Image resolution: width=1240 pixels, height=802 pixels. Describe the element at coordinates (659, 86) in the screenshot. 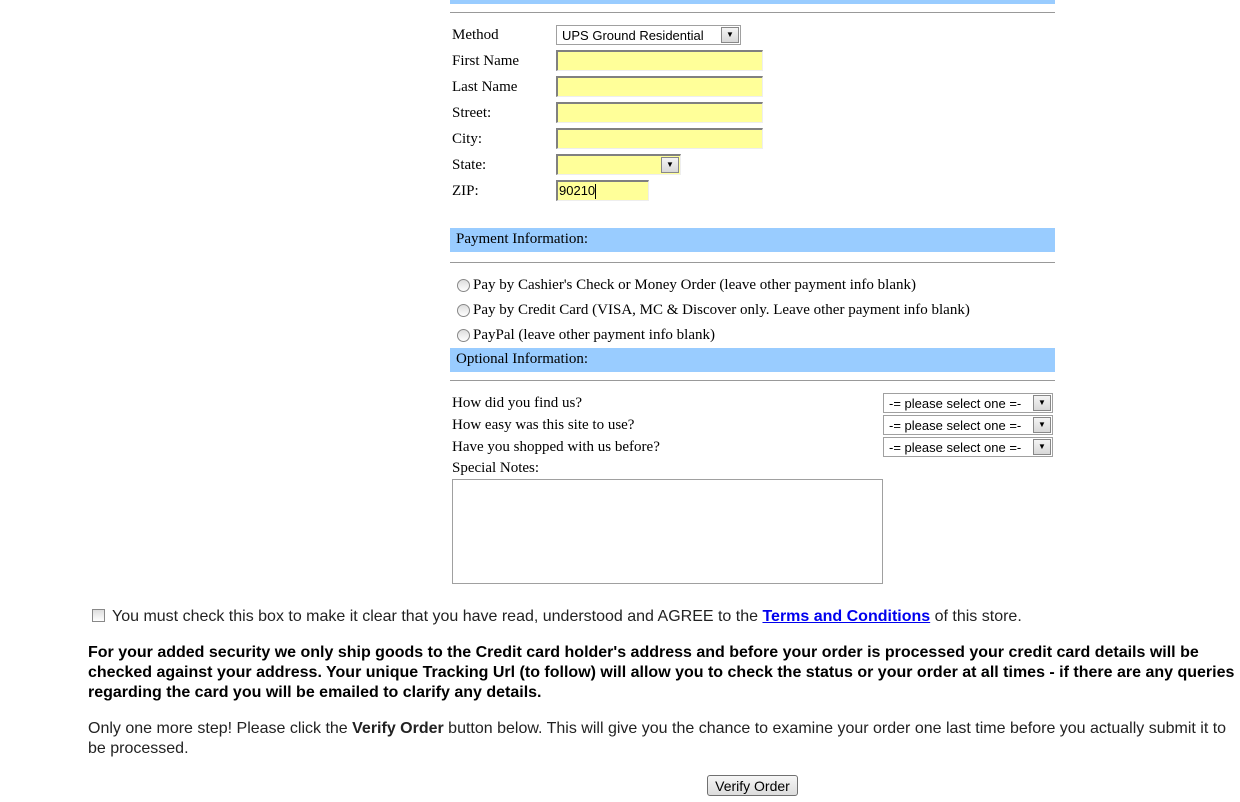

I see `last-name-input` at that location.